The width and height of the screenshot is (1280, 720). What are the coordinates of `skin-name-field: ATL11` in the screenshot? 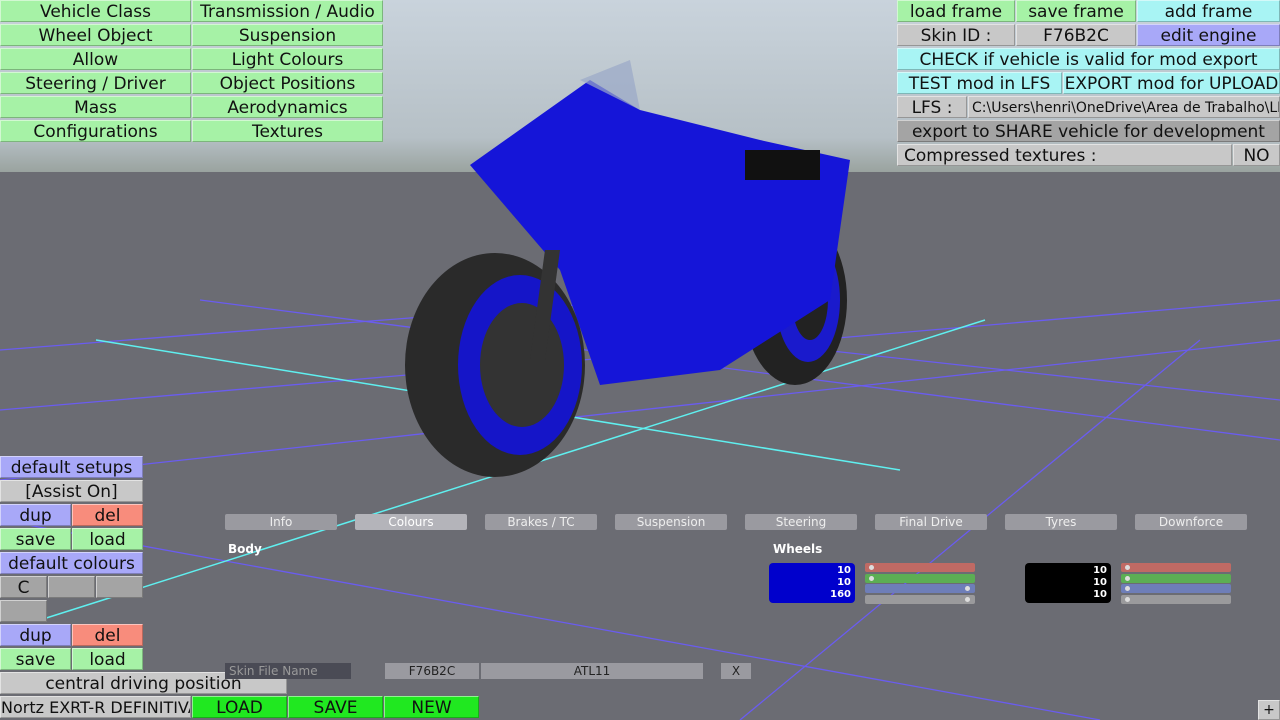 It's located at (592, 671).